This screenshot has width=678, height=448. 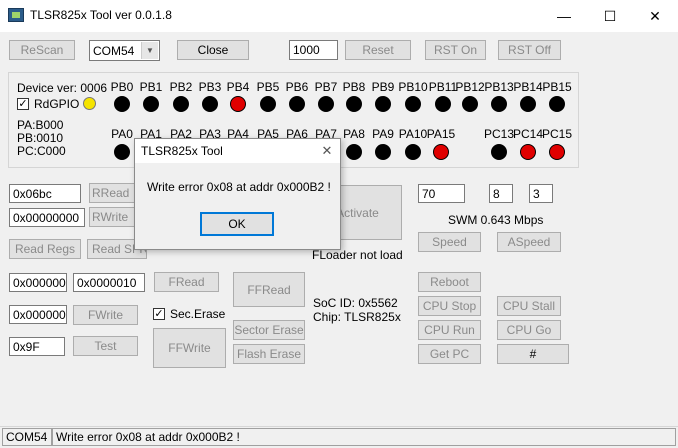 What do you see at coordinates (470, 104) in the screenshot?
I see `pin-dot-pb12` at bounding box center [470, 104].